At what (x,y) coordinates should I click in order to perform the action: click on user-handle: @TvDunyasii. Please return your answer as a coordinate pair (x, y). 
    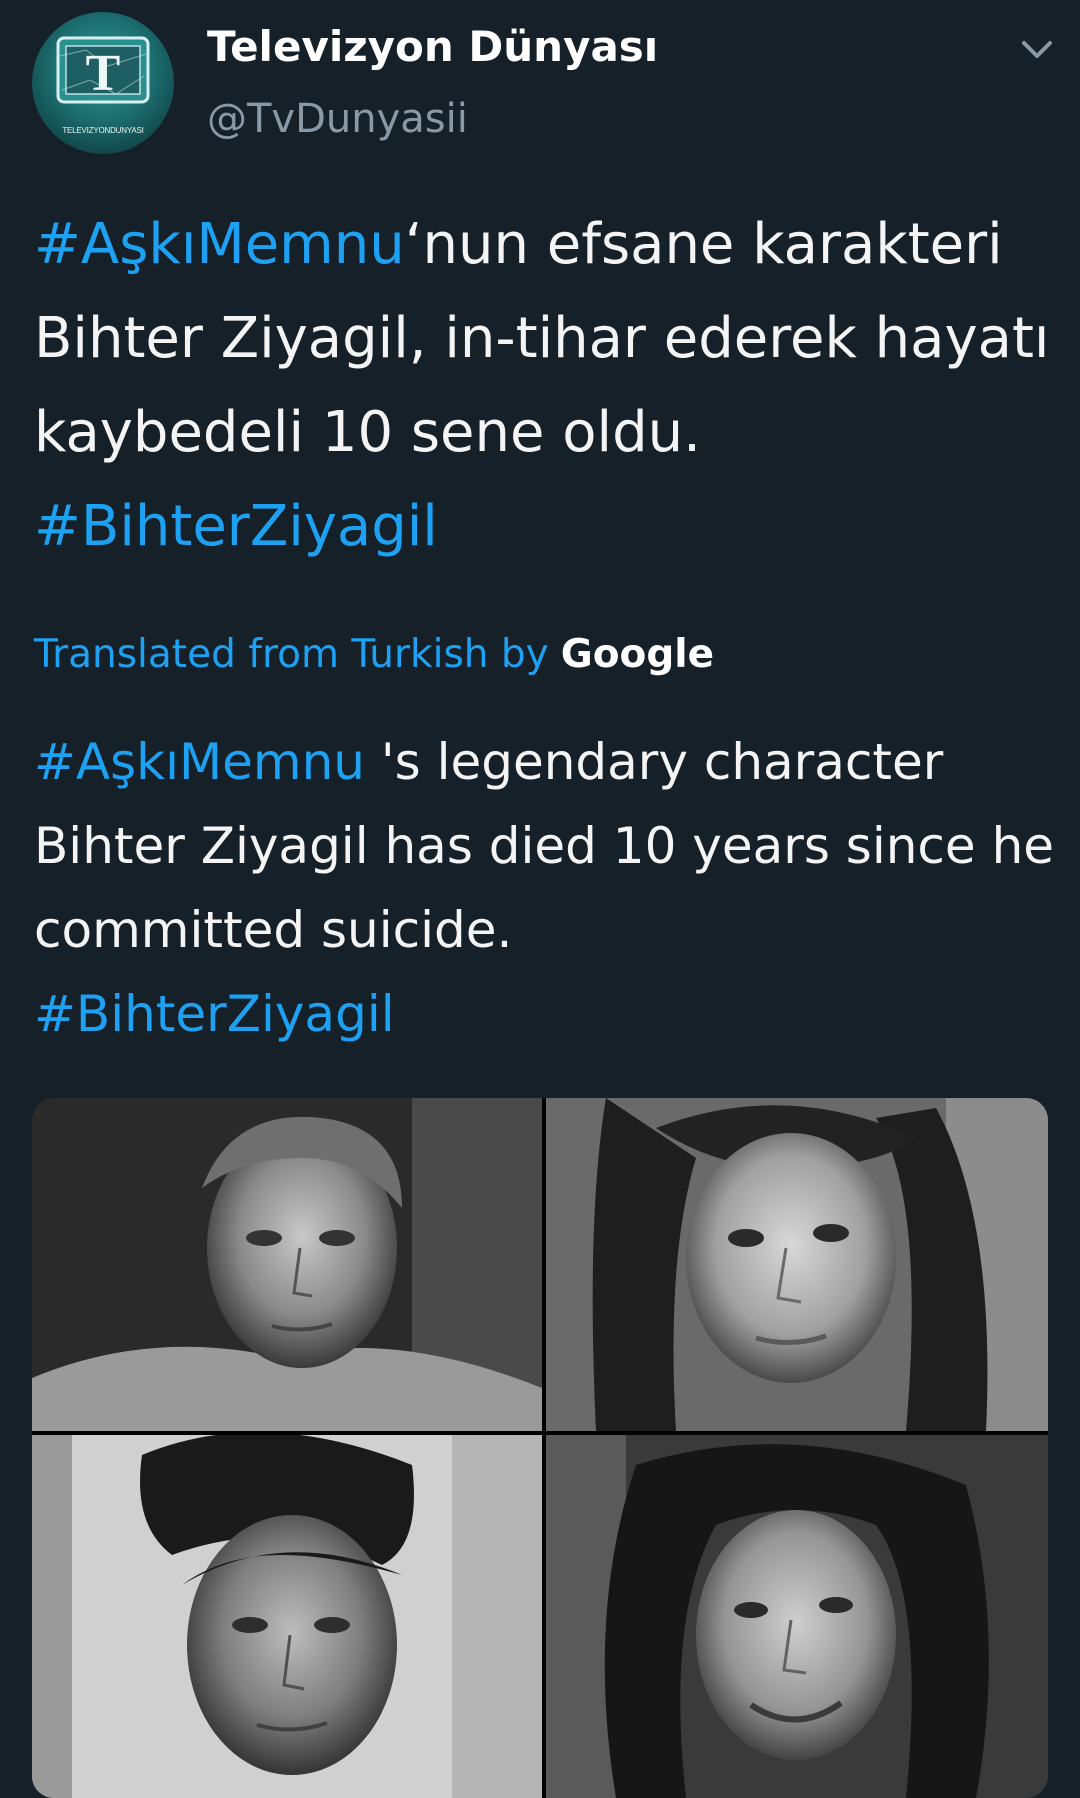
    Looking at the image, I should click on (337, 119).